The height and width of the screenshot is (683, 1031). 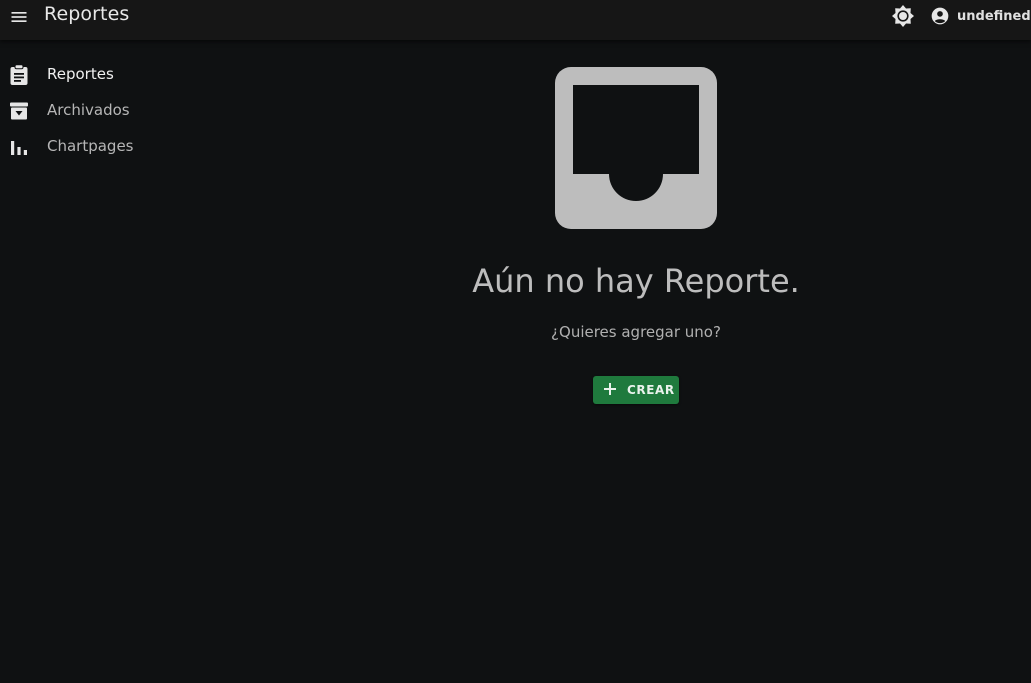 I want to click on create-button: CREAR, so click(x=636, y=390).